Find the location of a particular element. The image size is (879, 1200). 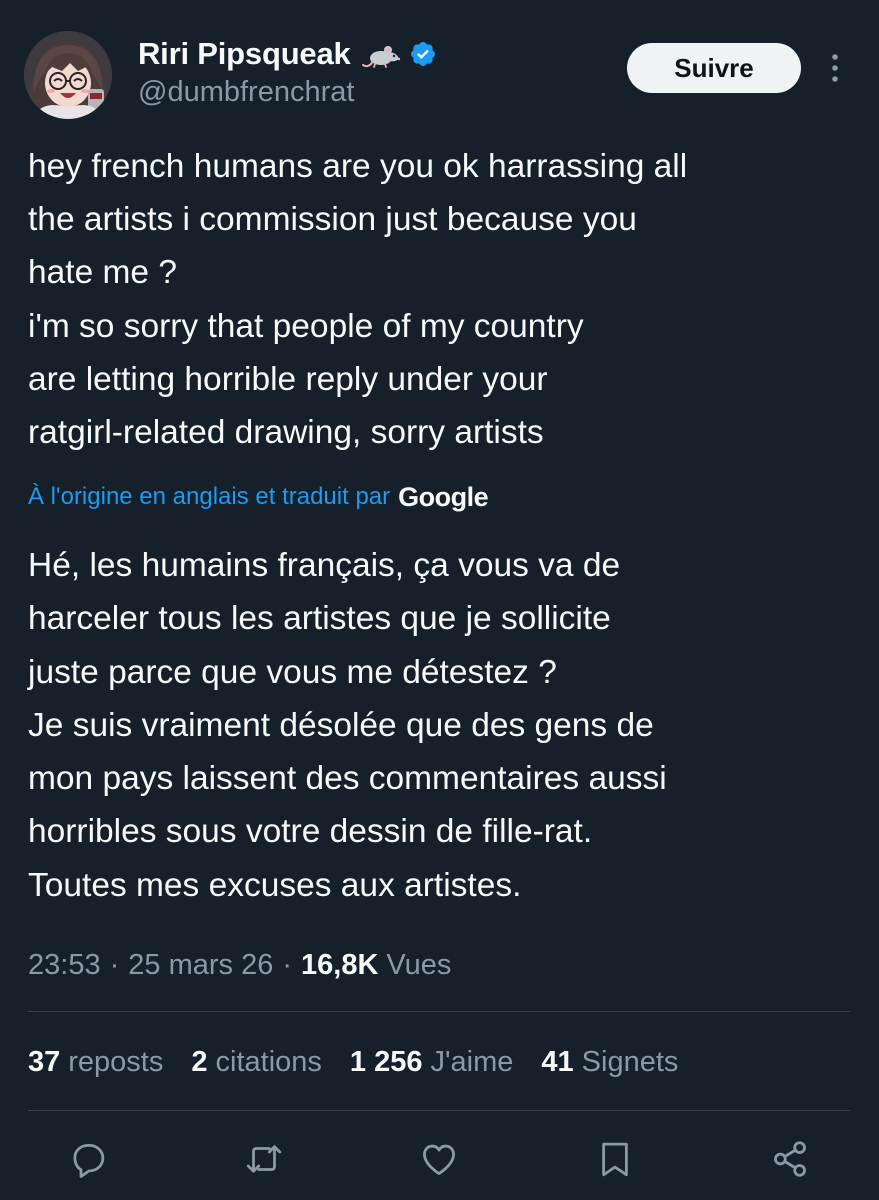

stat-likes: 1 256 J'aime is located at coordinates (431, 1062).